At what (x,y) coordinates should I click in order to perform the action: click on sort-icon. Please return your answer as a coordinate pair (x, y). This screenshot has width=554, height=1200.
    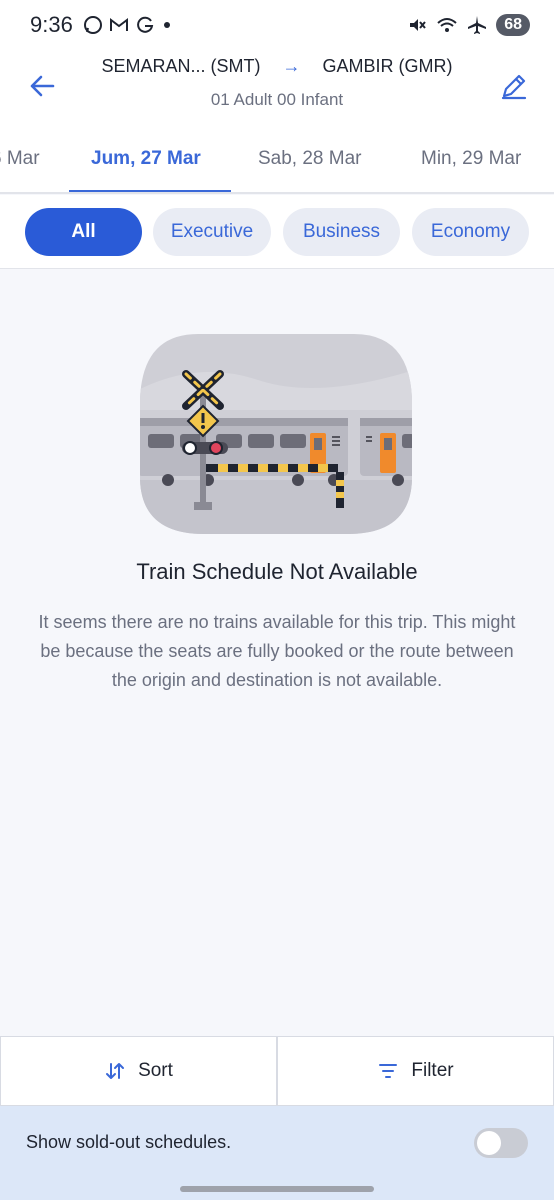
    Looking at the image, I should click on (115, 1071).